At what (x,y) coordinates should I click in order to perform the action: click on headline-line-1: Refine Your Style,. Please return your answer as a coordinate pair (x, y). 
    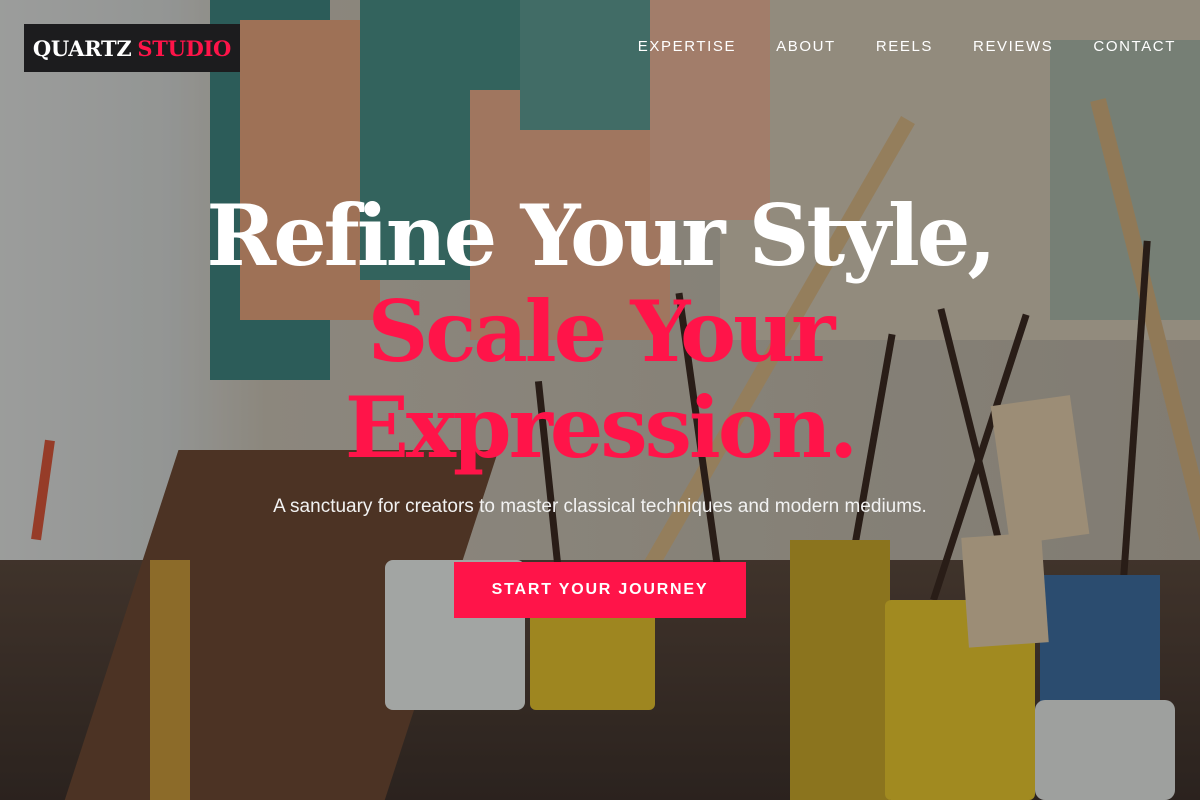
    Looking at the image, I should click on (601, 235).